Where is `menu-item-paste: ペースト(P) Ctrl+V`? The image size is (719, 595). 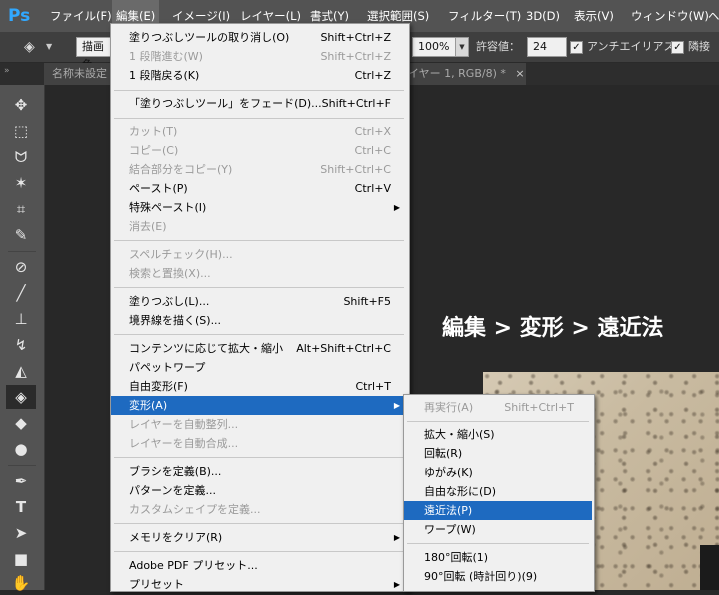 menu-item-paste: ペースト(P) Ctrl+V is located at coordinates (259, 188).